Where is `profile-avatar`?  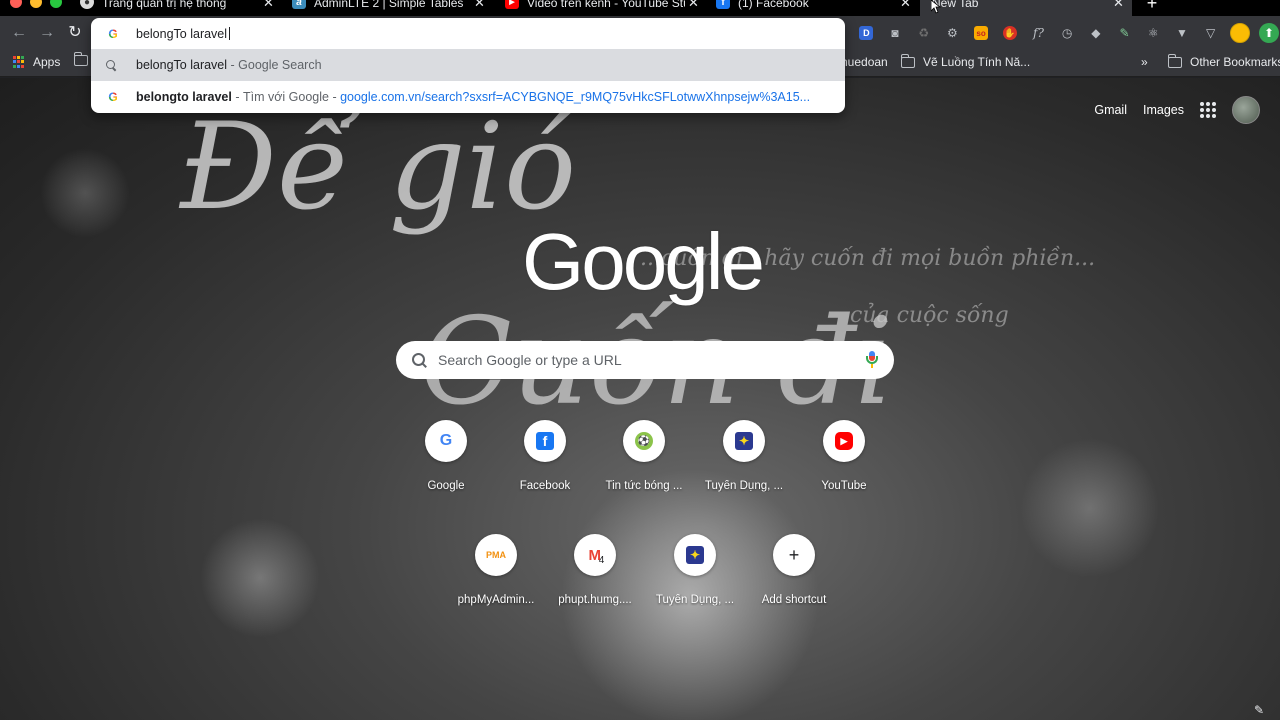
profile-avatar is located at coordinates (1240, 33).